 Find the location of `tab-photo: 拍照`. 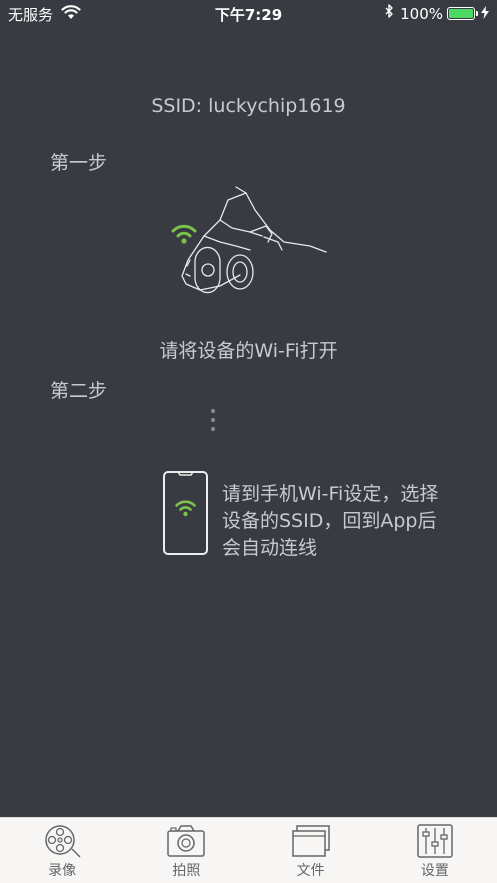

tab-photo: 拍照 is located at coordinates (186, 850).